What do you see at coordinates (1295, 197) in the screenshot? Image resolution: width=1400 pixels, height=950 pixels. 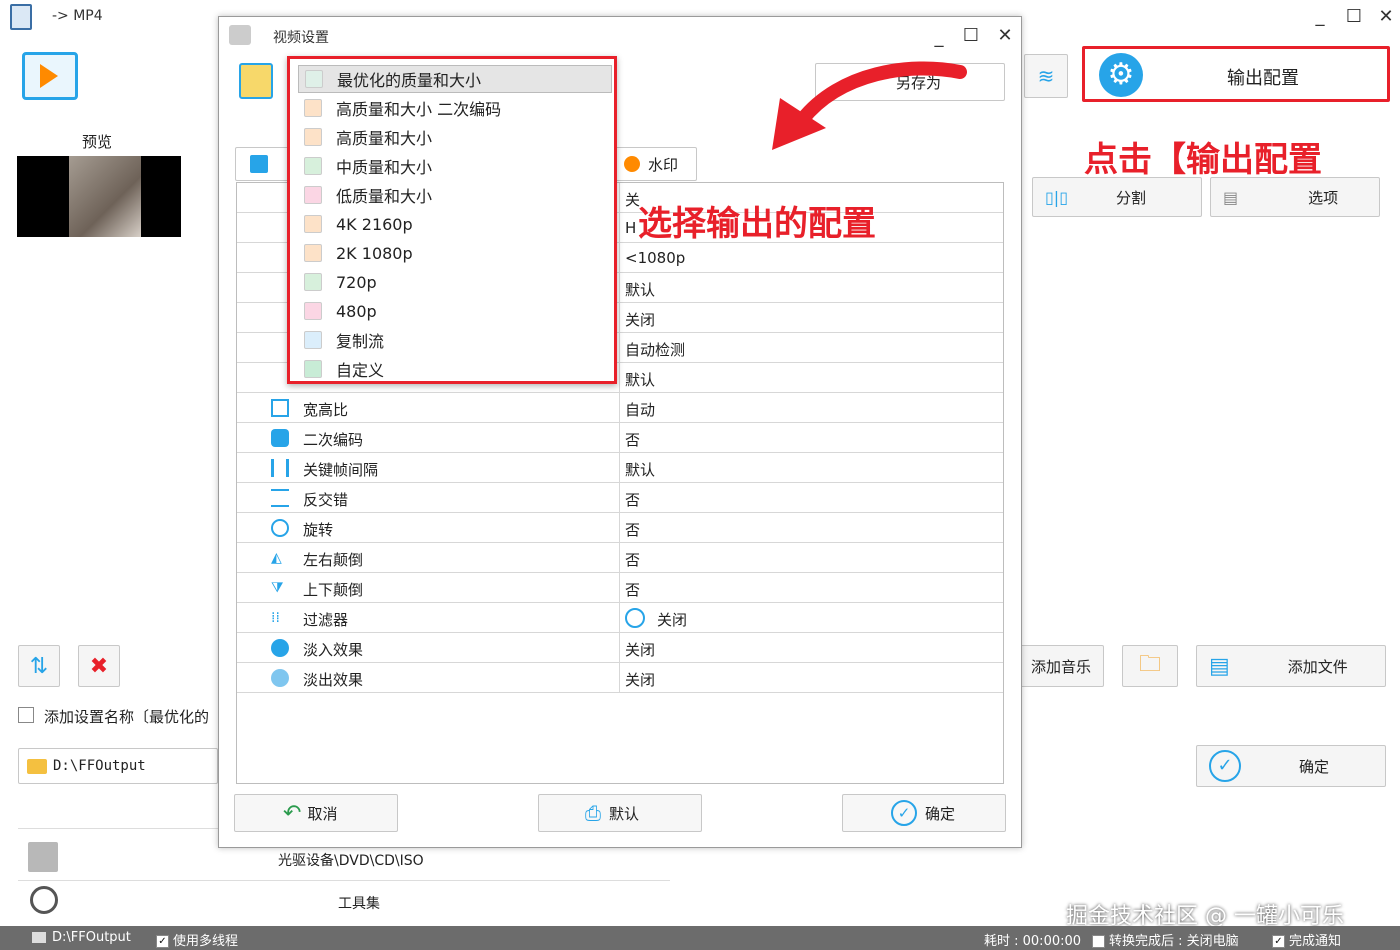 I see `options-button: ▤ 选项` at bounding box center [1295, 197].